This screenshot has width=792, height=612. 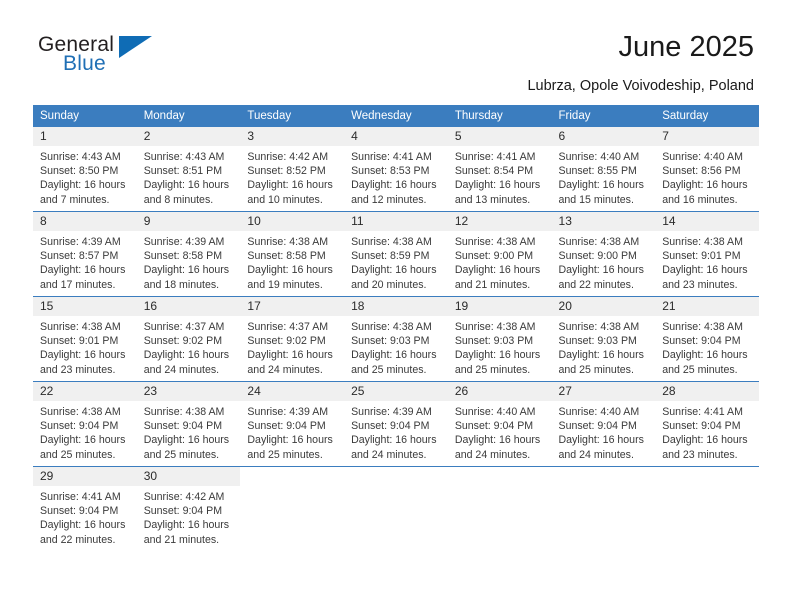 What do you see at coordinates (707, 136) in the screenshot?
I see `day-number: 7` at bounding box center [707, 136].